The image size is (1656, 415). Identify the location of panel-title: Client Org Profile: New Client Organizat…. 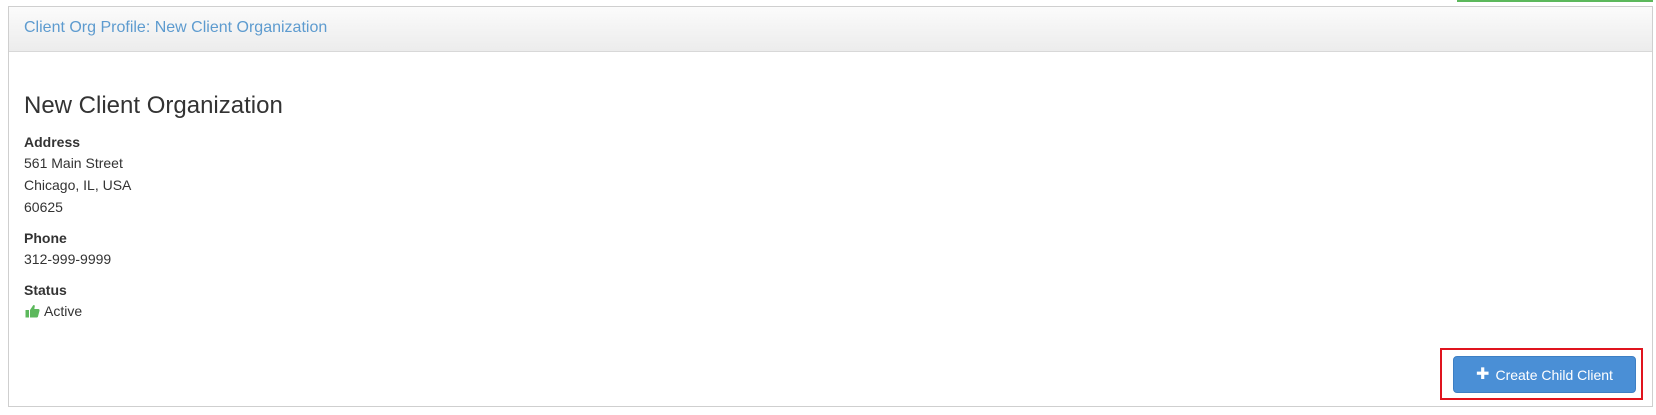
(176, 27).